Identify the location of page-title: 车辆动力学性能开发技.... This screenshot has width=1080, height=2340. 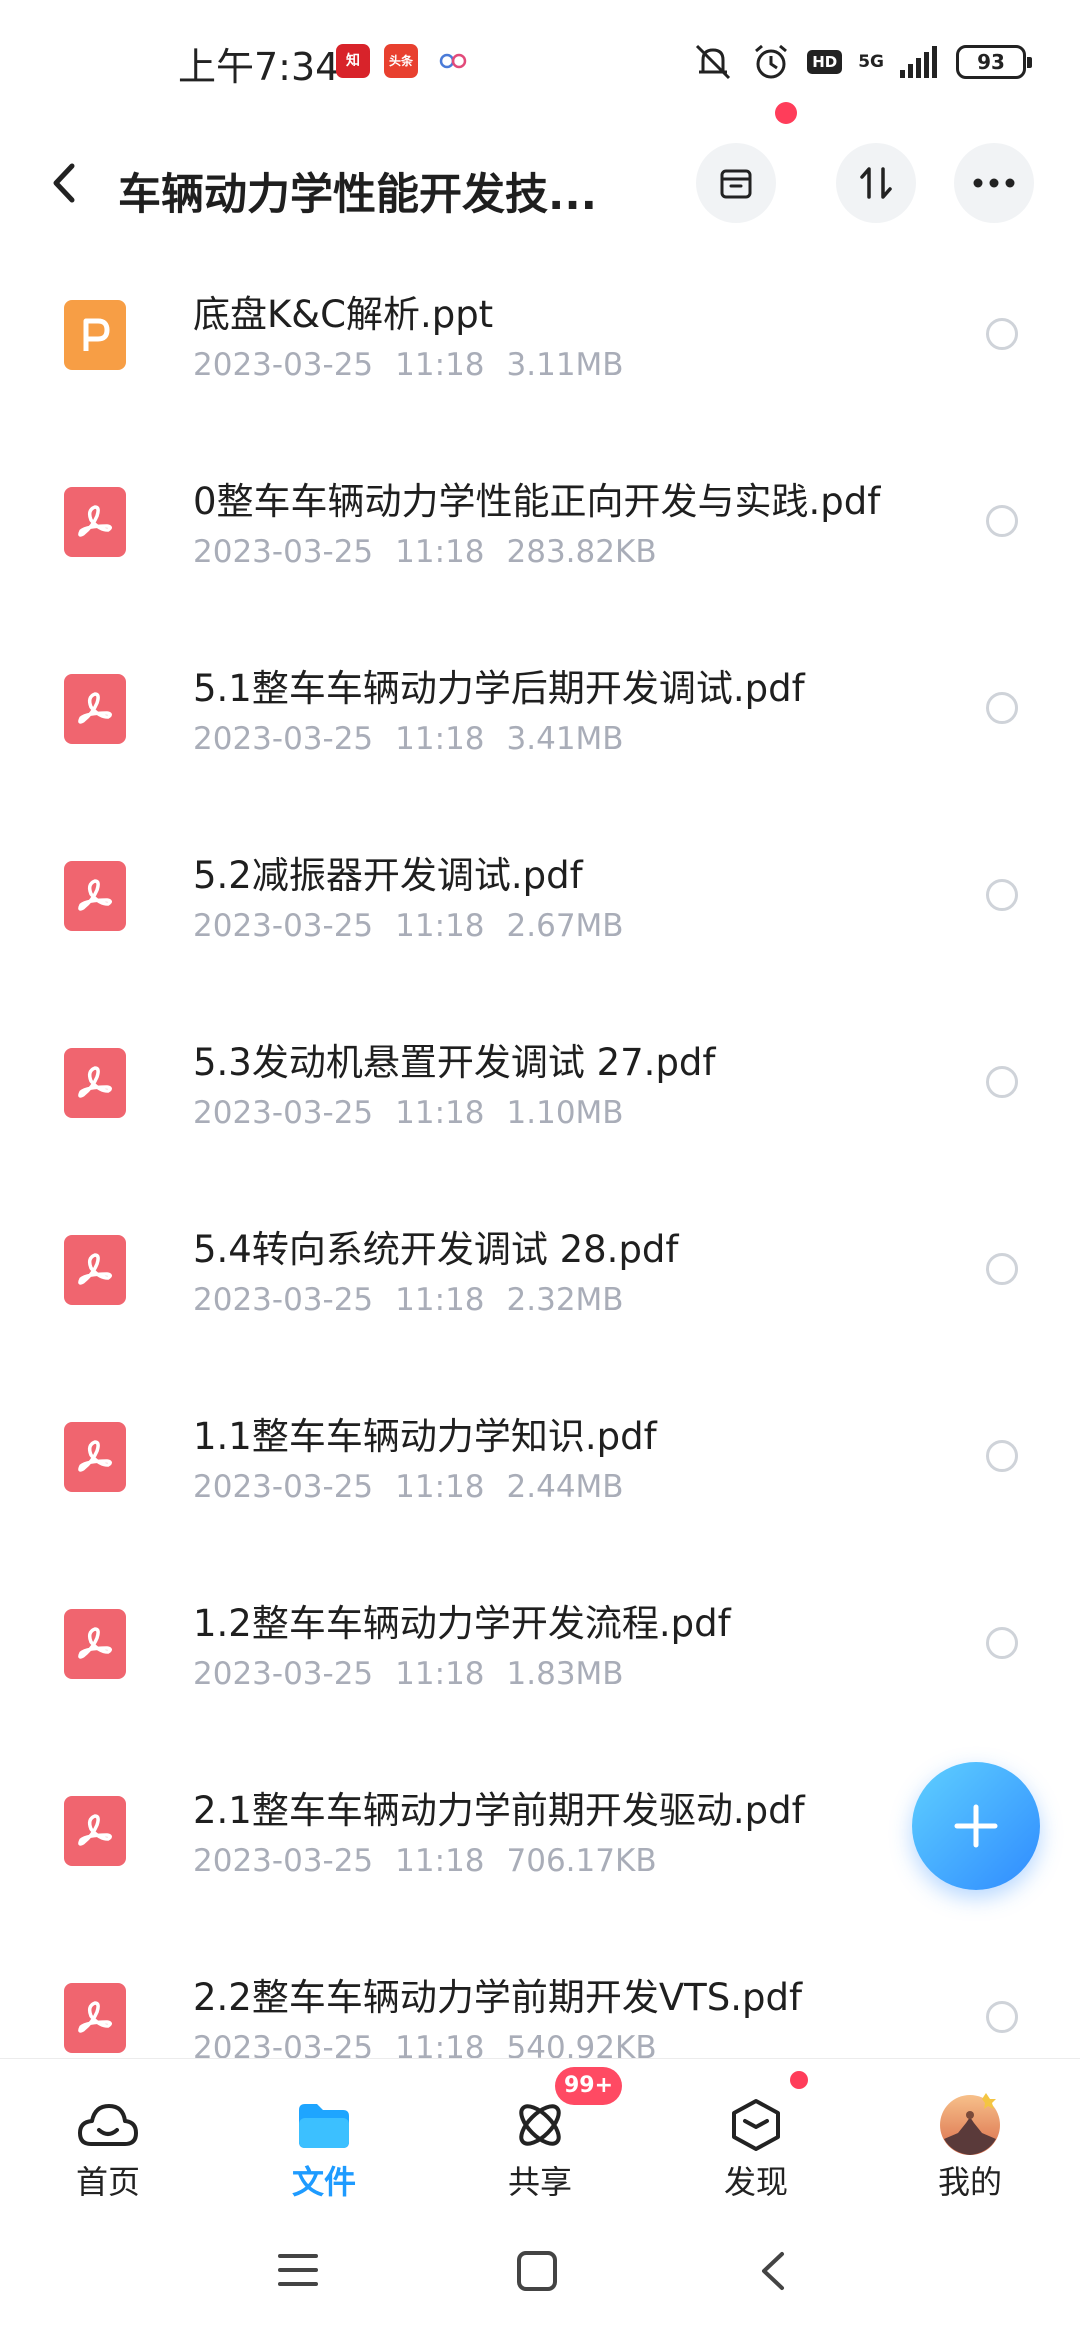
(358, 195).